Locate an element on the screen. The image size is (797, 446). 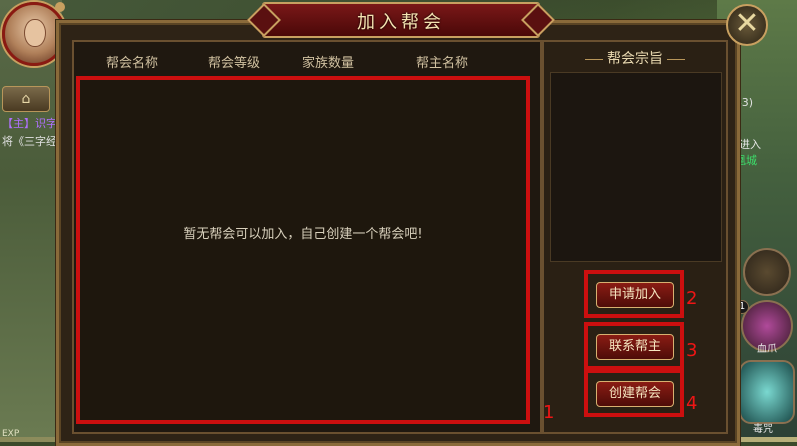
column-header-leader-name: 帮主名称 is located at coordinates (442, 63).